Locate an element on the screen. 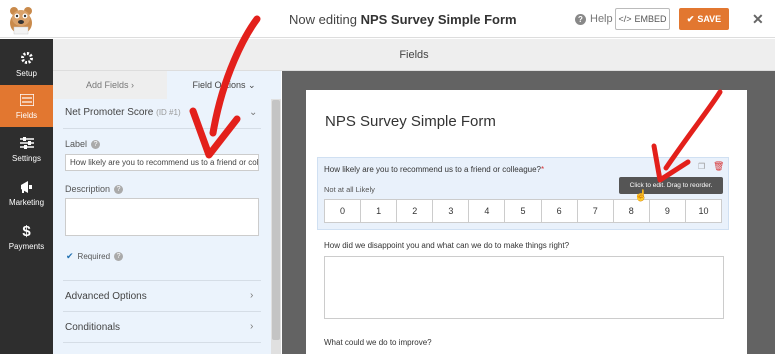 Image resolution: width=775 pixels, height=354 pixels. description-caption: Description ? is located at coordinates (94, 189).